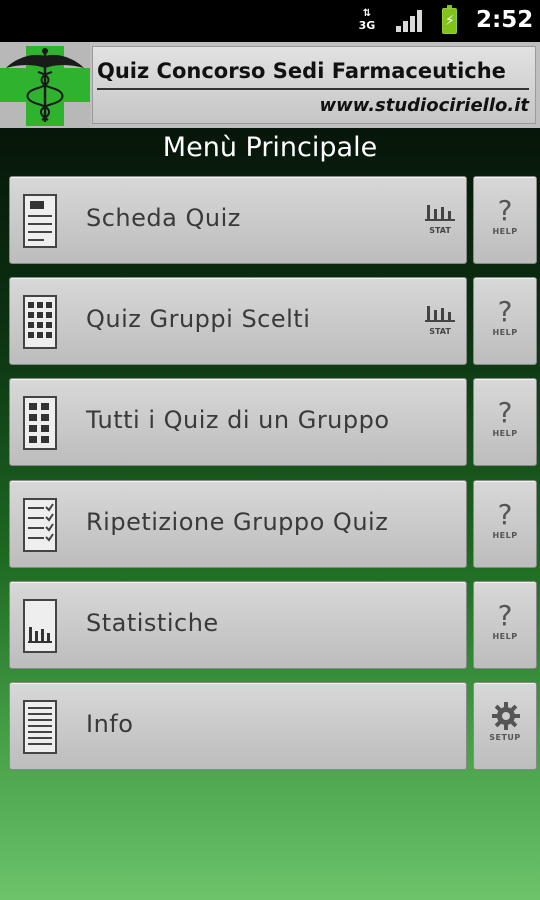 Image resolution: width=540 pixels, height=900 pixels. I want to click on menu-item-label: Statistiche, so click(152, 623).